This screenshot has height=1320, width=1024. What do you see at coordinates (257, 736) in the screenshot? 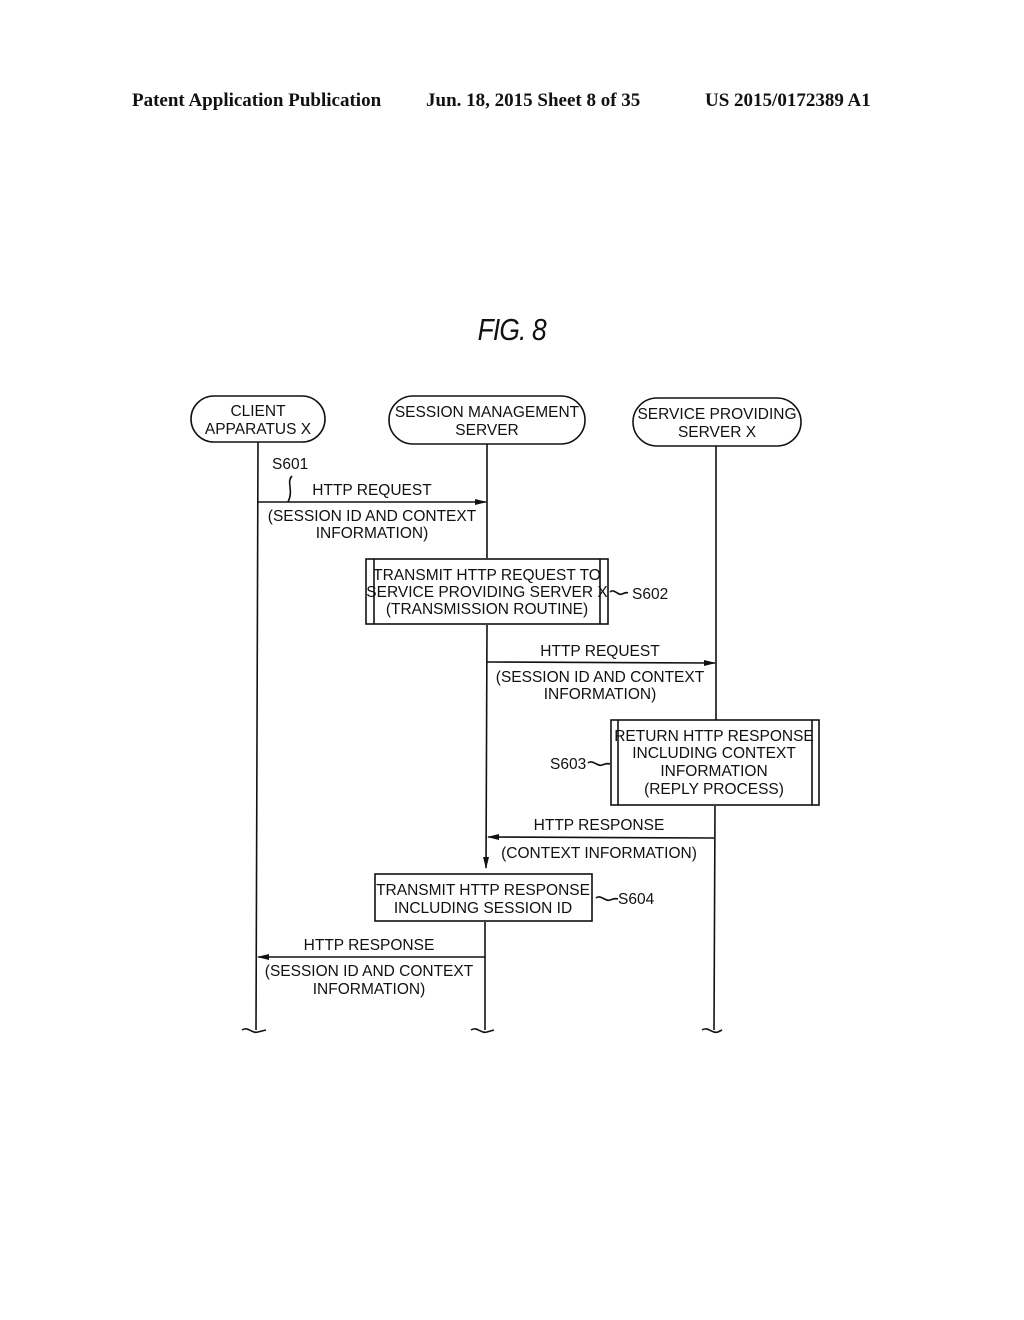
I see `lifeline-client` at bounding box center [257, 736].